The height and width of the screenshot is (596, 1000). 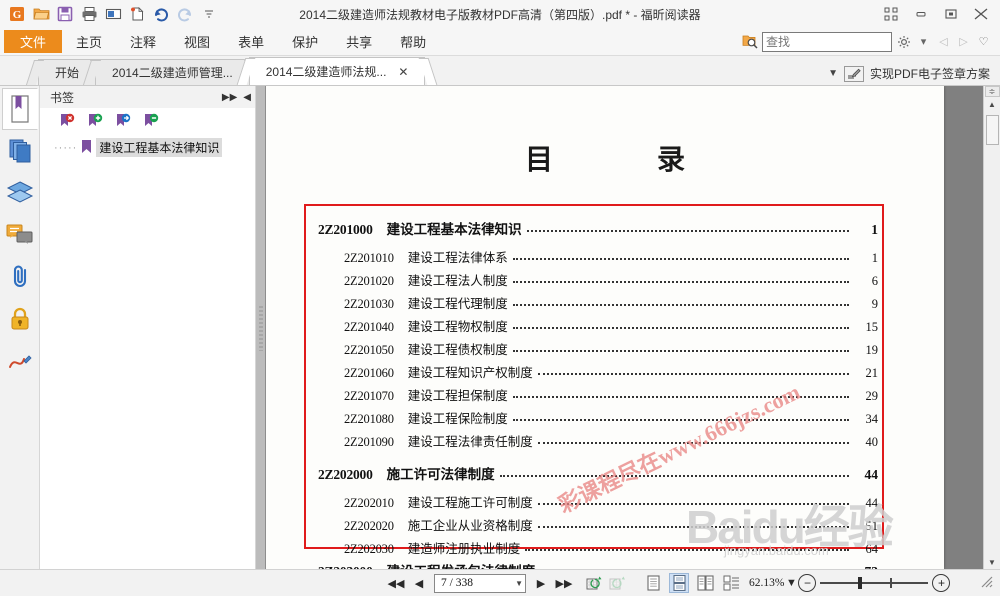 I want to click on zoom-in-button: +, so click(x=941, y=583).